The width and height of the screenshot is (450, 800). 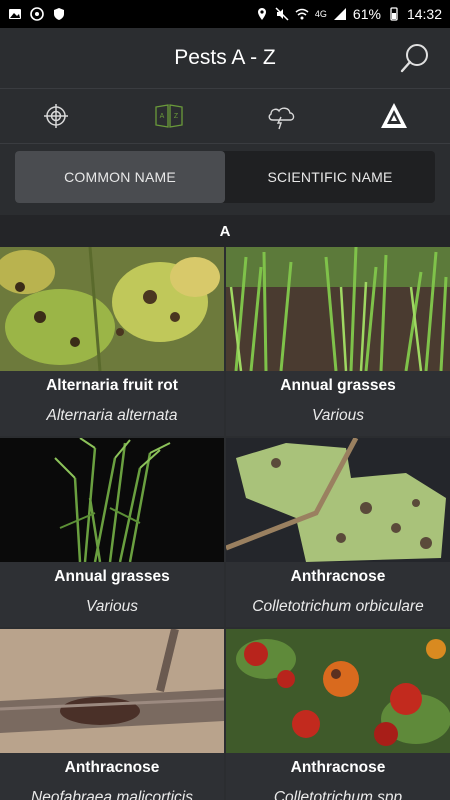 What do you see at coordinates (112, 415) in the screenshot?
I see `pest-scientific-name: Alternaria alternata` at bounding box center [112, 415].